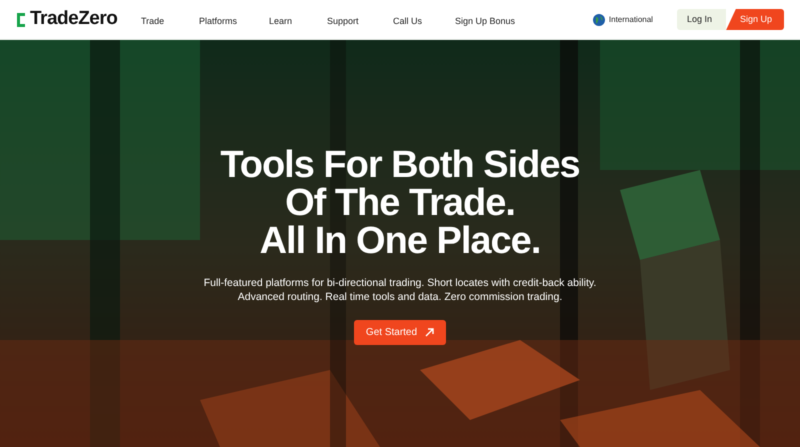 Image resolution: width=800 pixels, height=447 pixels. What do you see at coordinates (218, 21) in the screenshot?
I see `nav-link: Platforms` at bounding box center [218, 21].